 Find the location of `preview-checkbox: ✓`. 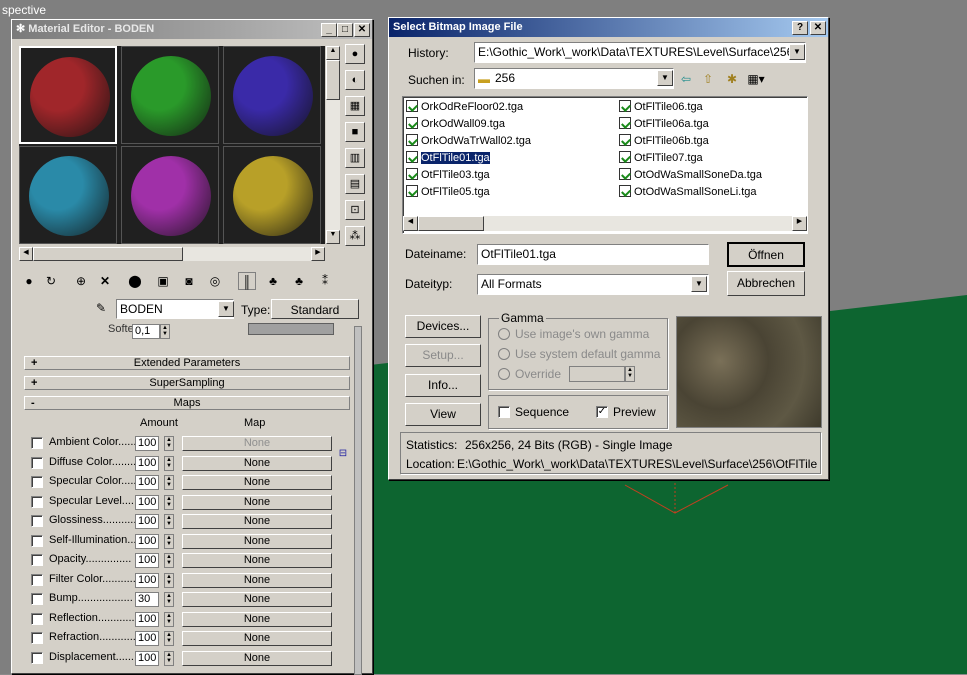

preview-checkbox: ✓ is located at coordinates (602, 412).